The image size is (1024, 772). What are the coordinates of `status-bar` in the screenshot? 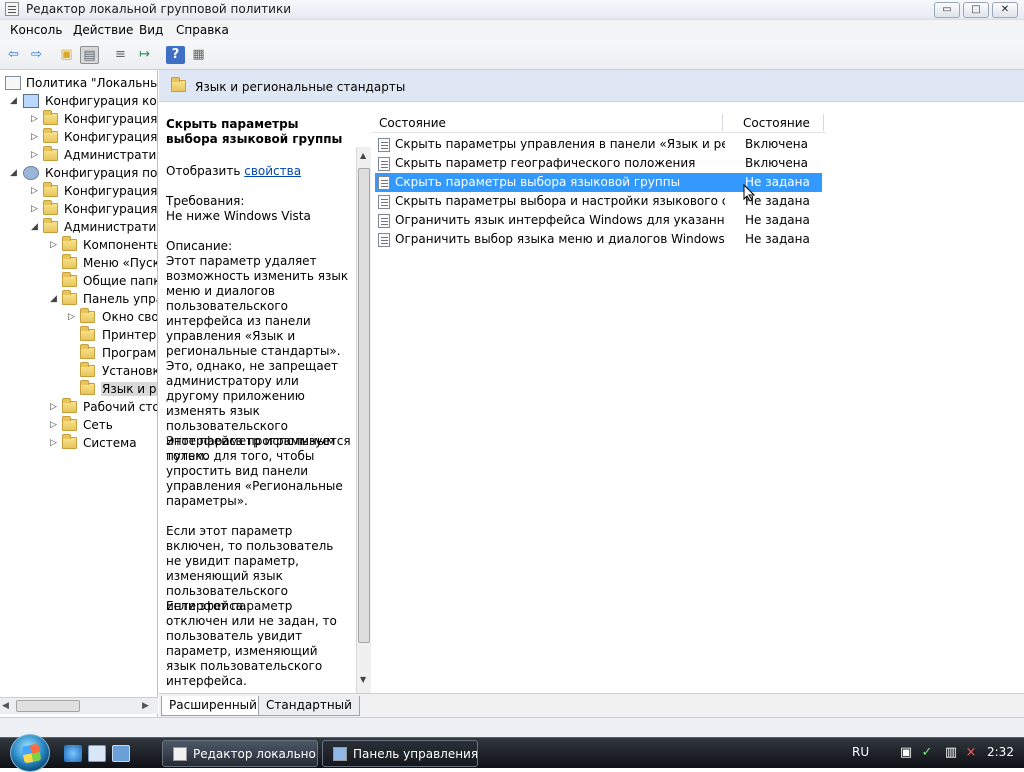 It's located at (512, 727).